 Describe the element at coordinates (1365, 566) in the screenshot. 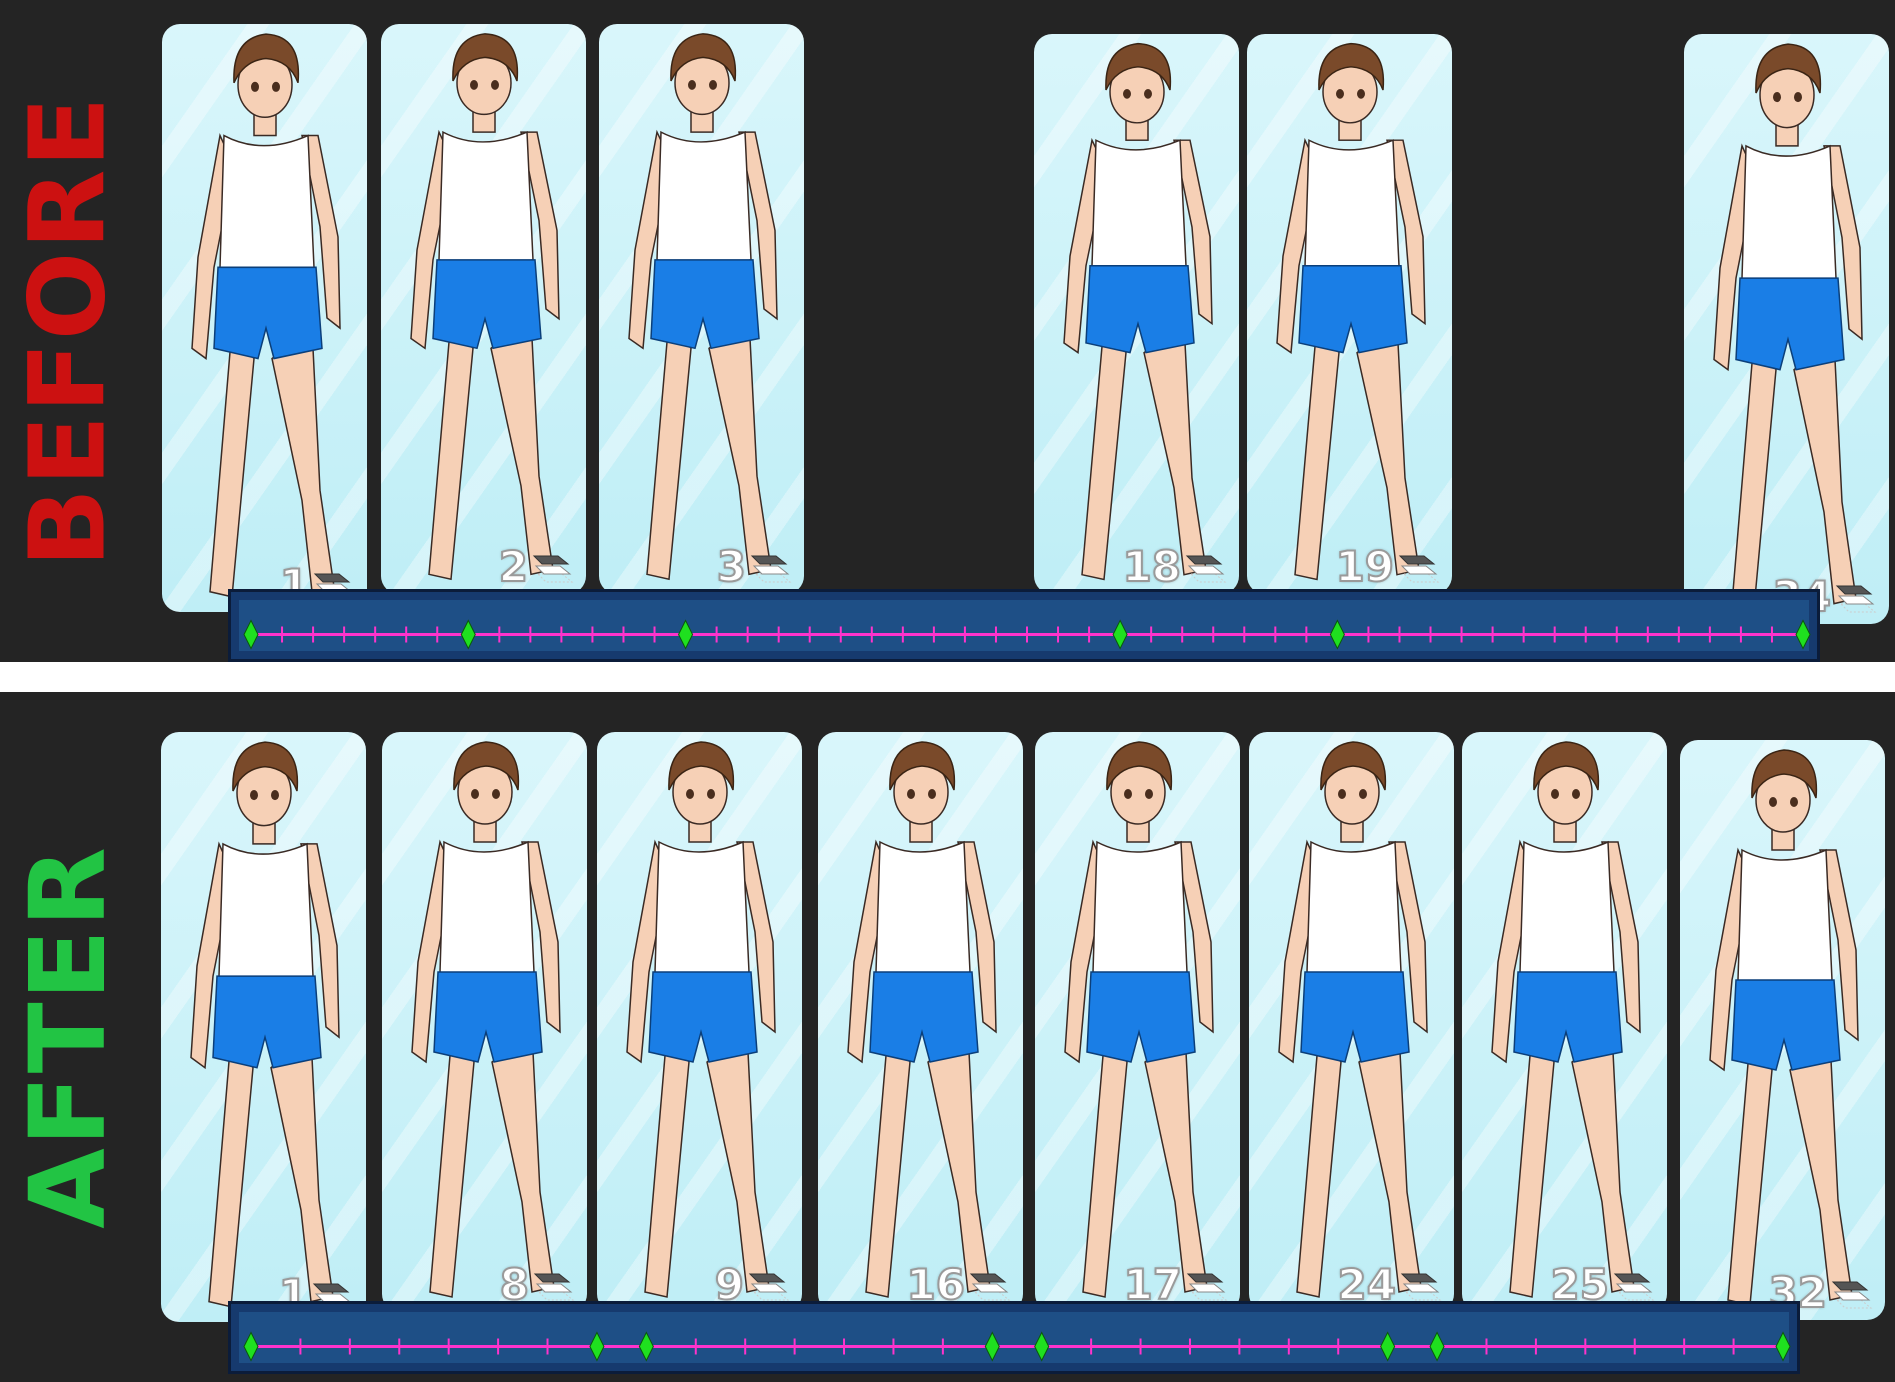

I see `frame-number: 19` at that location.